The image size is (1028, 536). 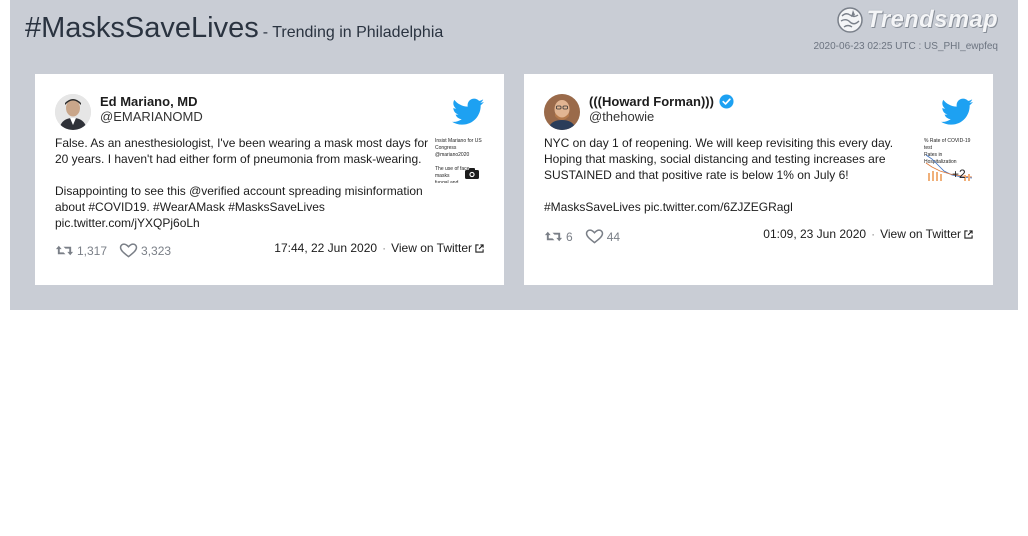 What do you see at coordinates (151, 116) in the screenshot?
I see `author-handle: @EMARIANOMD` at bounding box center [151, 116].